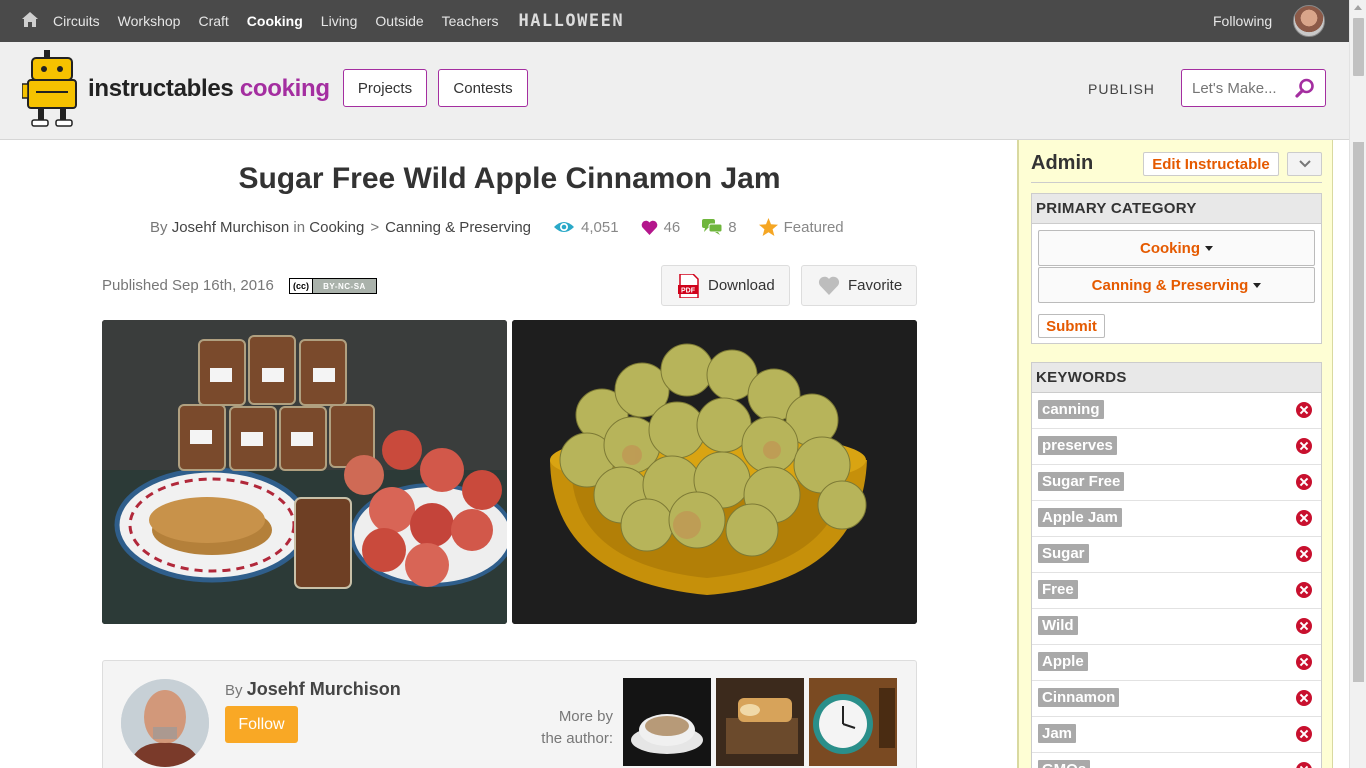 Image resolution: width=1366 pixels, height=768 pixels. I want to click on primary-category-header: PRIMARY CATEGORY, so click(1176, 209).